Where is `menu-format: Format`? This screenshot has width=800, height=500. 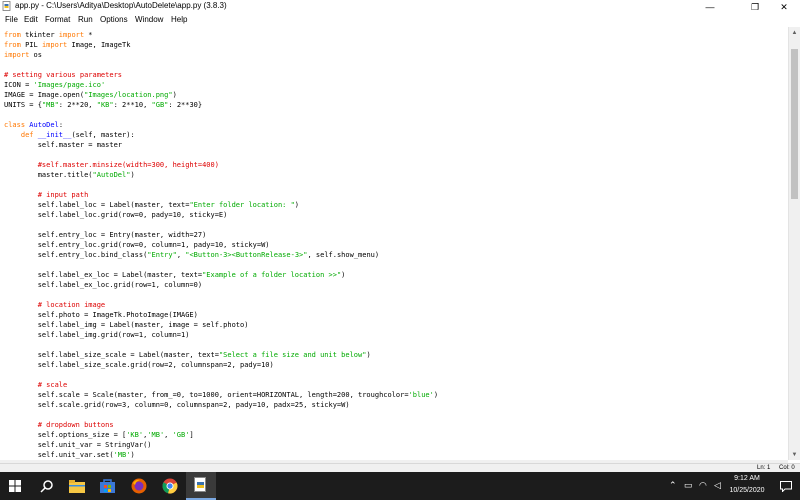 menu-format: Format is located at coordinates (57, 19).